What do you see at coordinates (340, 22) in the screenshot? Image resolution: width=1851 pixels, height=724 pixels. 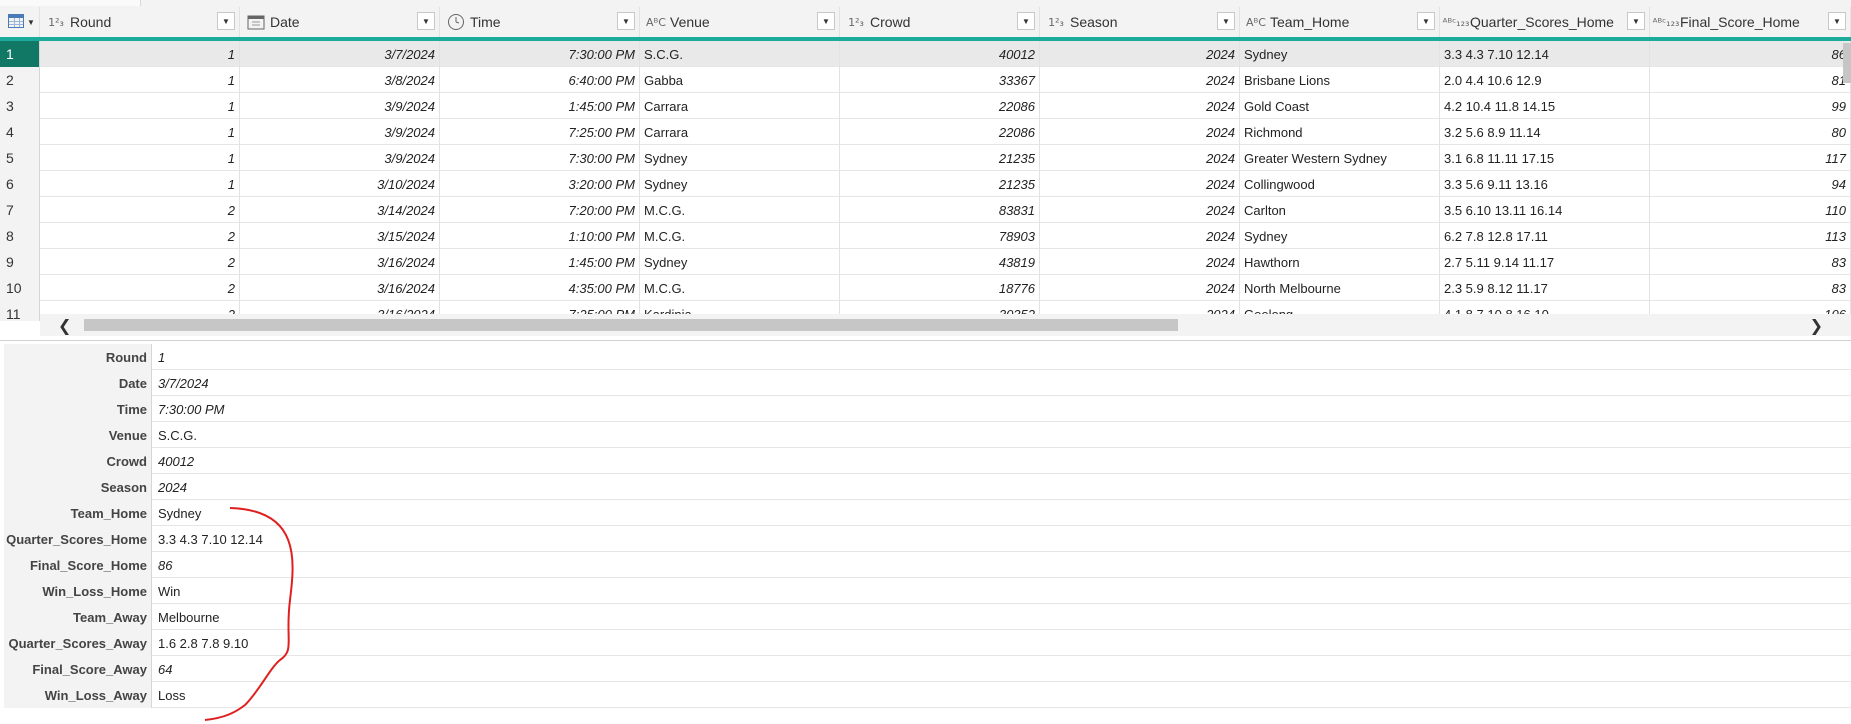 I see `column-header-date: Date ▼` at bounding box center [340, 22].